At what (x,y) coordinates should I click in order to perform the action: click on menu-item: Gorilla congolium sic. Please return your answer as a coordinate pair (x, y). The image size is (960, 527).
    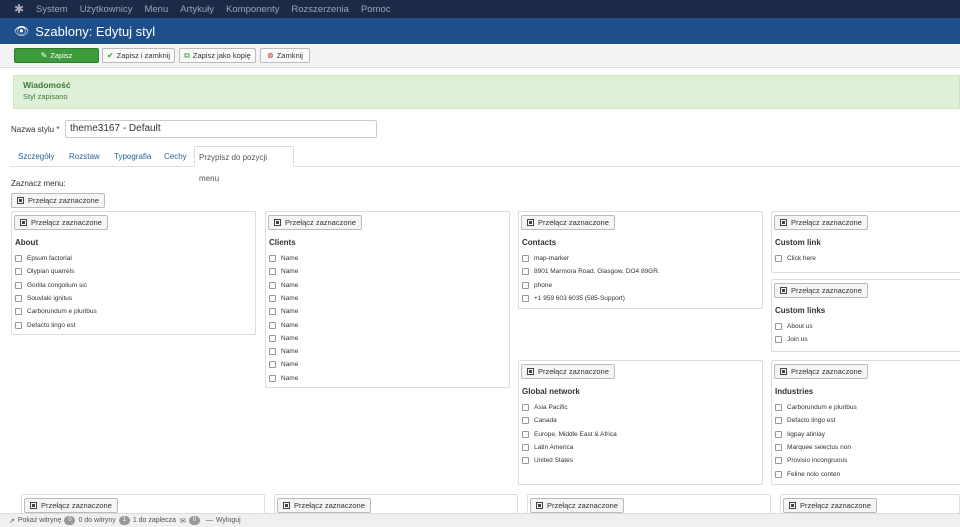
    Looking at the image, I should click on (51, 285).